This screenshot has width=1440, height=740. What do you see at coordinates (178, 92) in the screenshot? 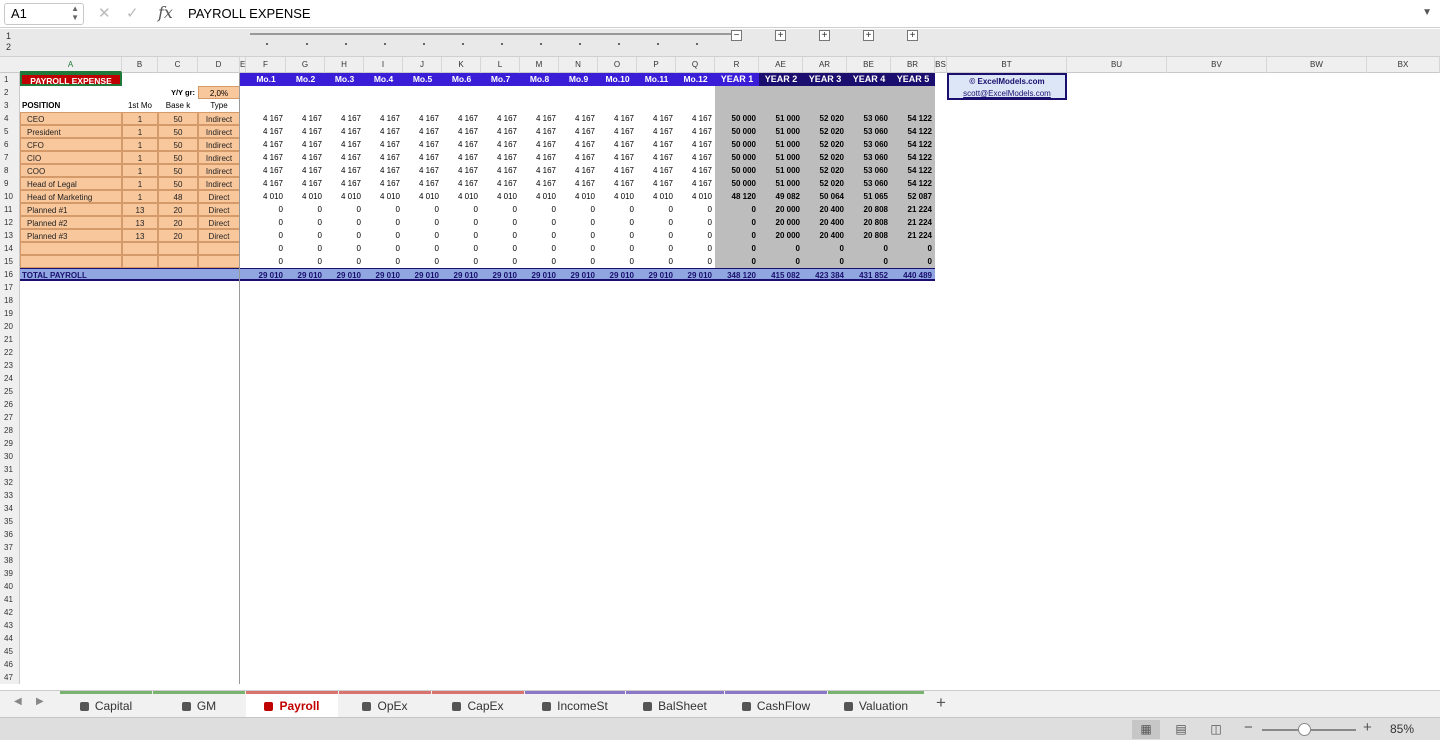
I see `yy-growth-label: Y/Y gr:` at bounding box center [178, 92].